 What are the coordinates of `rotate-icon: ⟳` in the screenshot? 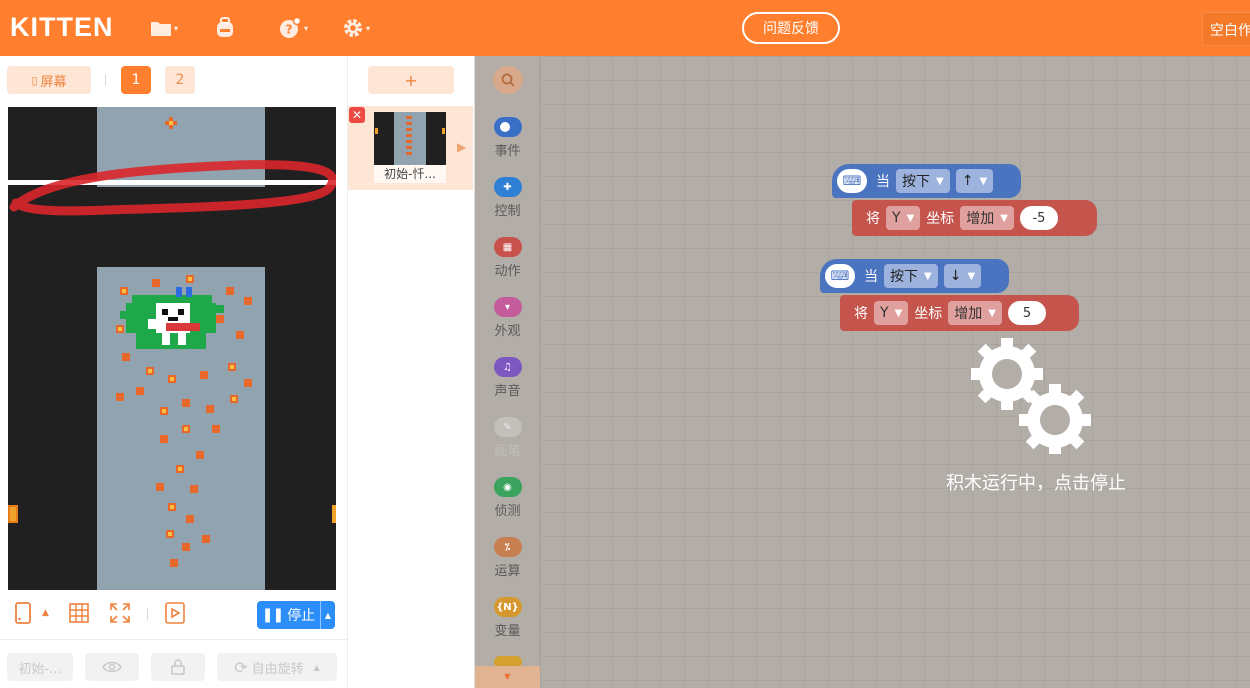 It's located at (241, 667).